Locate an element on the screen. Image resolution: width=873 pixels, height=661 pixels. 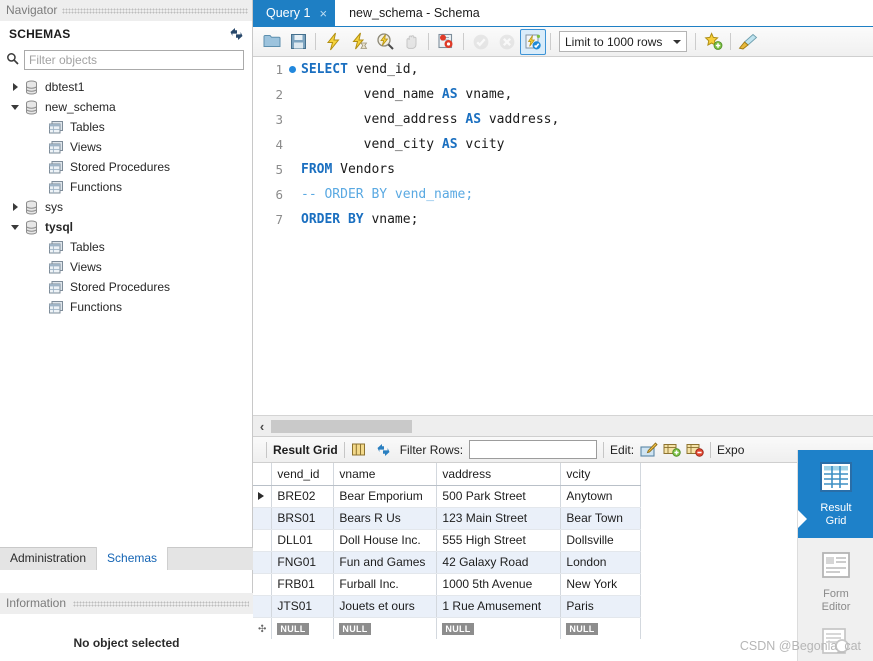
collapse-left-icon: ‹ is located at coordinates (262, 426).